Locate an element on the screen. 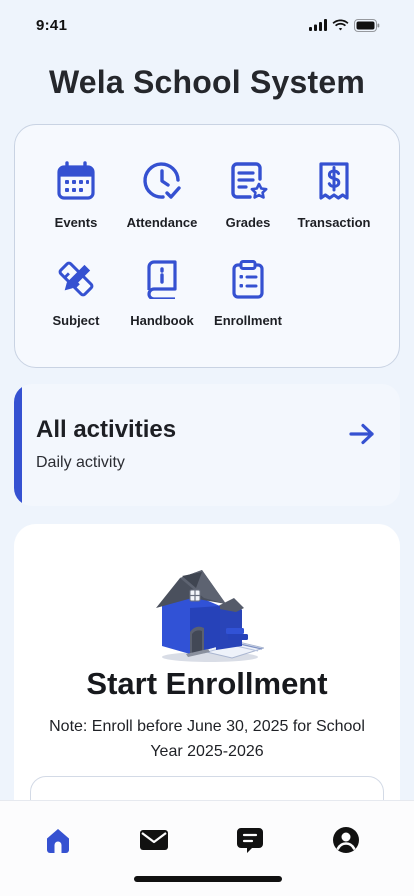 Image resolution: width=414 pixels, height=896 pixels. menu-label-handbook: Handbook is located at coordinates (162, 320).